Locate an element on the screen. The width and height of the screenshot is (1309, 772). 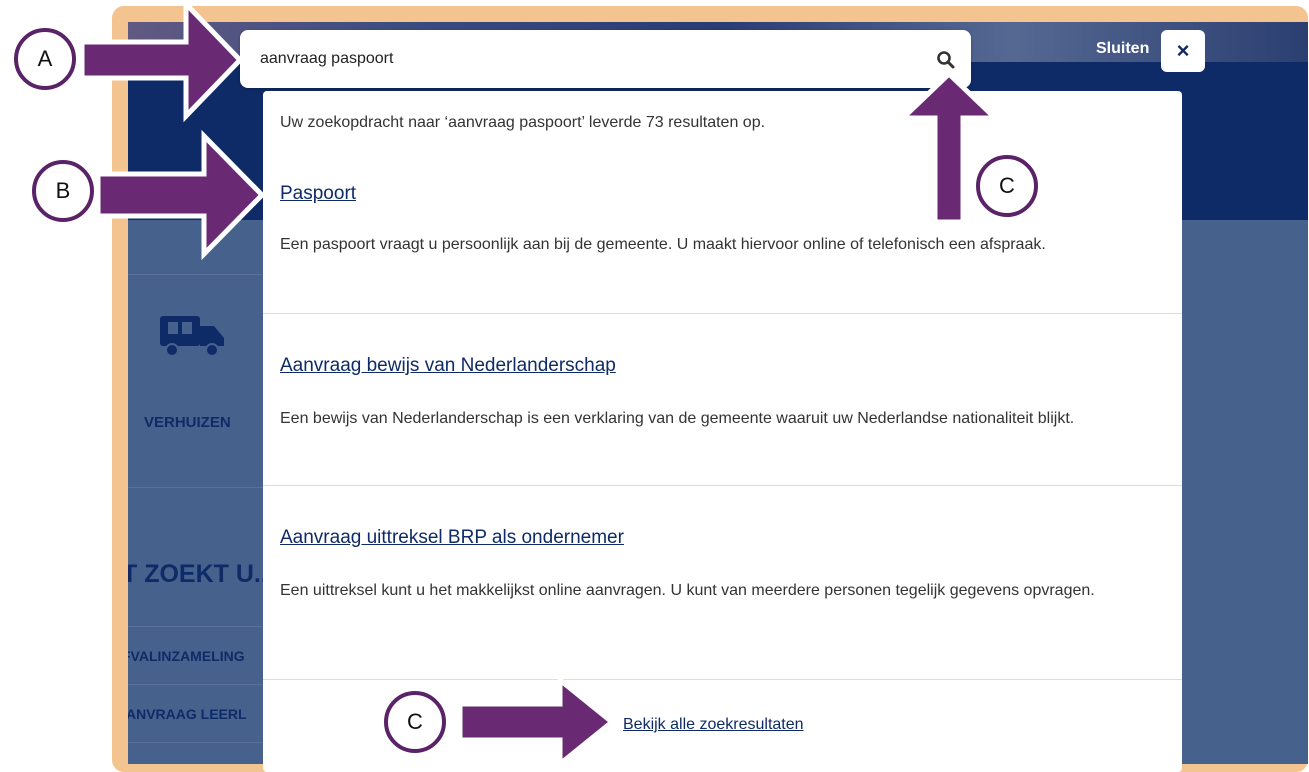
arrow-c-right is located at coordinates (536, 722).